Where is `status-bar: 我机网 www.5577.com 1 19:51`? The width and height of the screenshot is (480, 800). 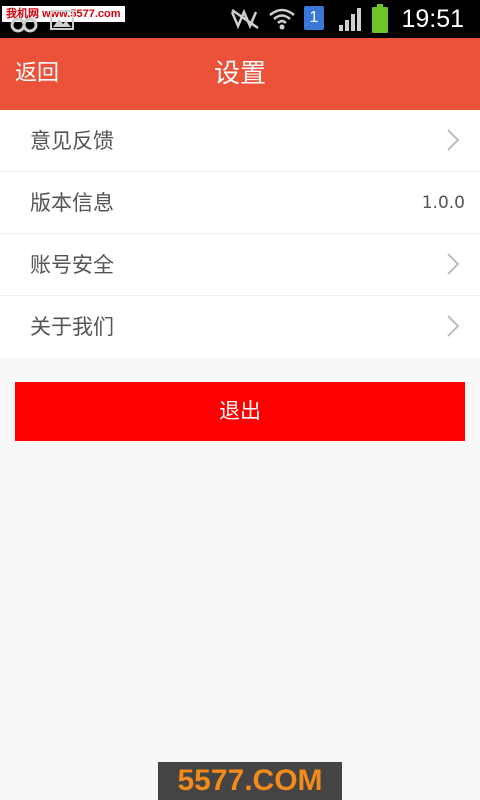 status-bar: 我机网 www.5577.com 1 19:51 is located at coordinates (240, 19).